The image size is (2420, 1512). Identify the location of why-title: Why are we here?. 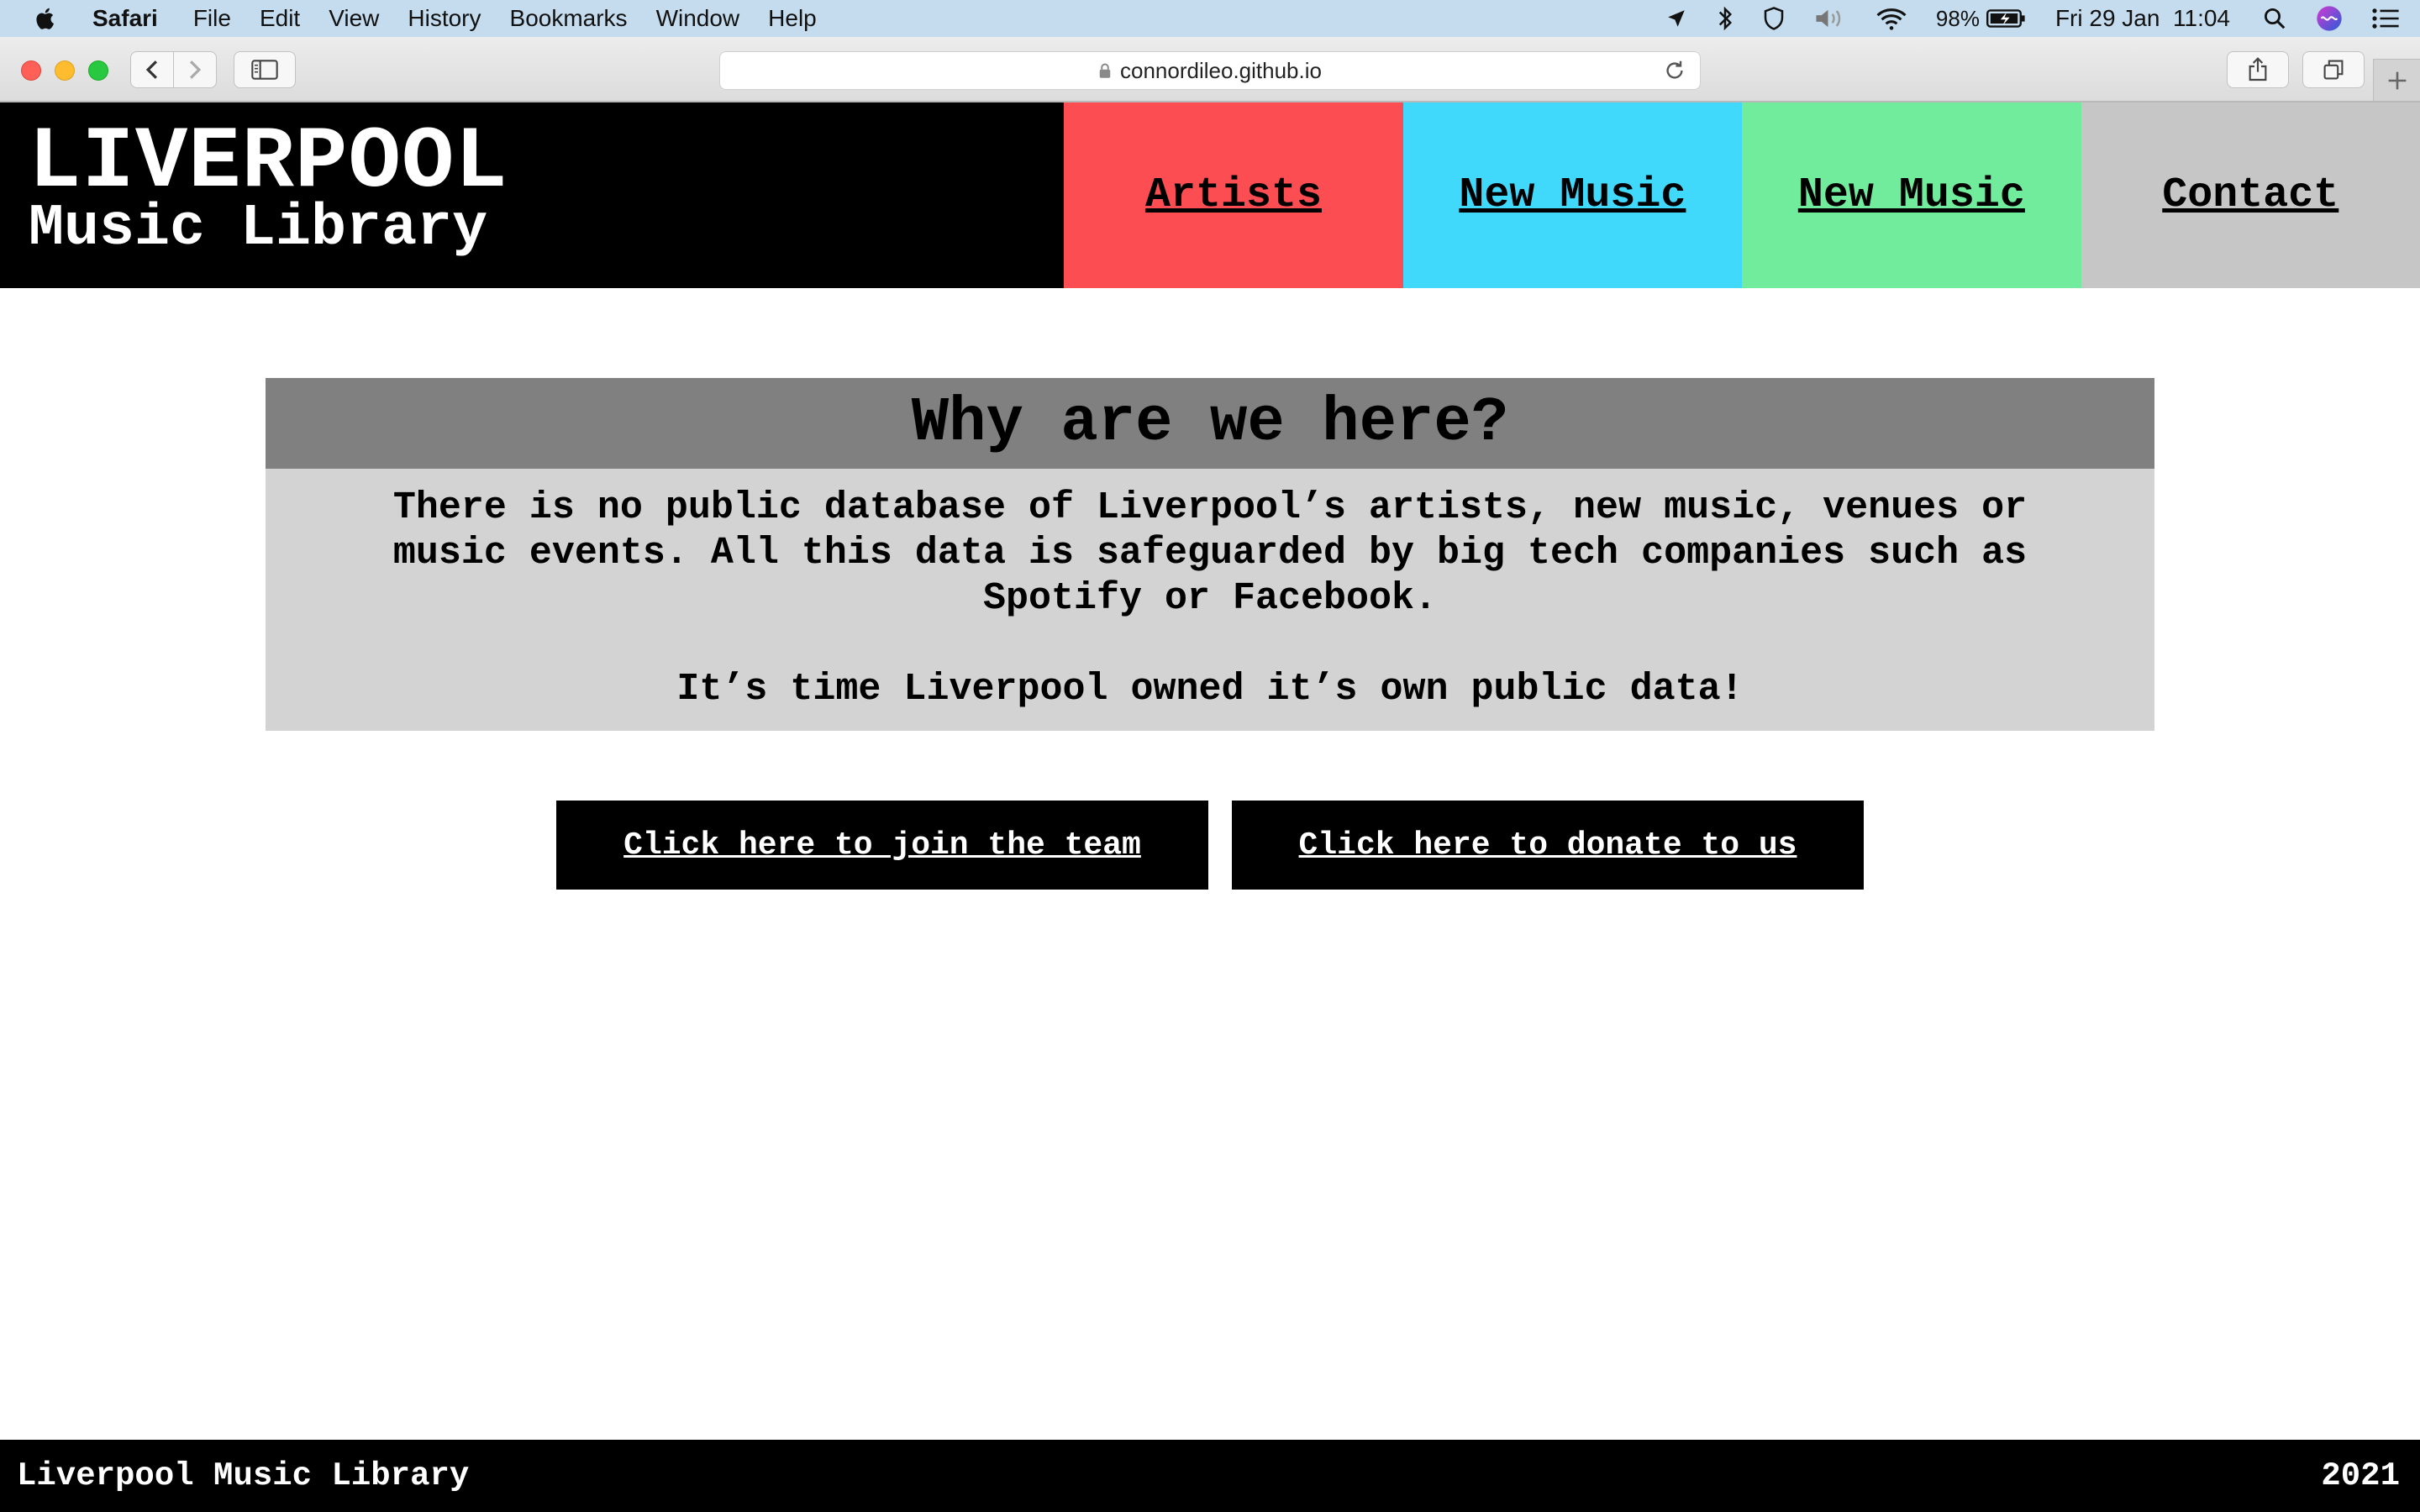
(1210, 423).